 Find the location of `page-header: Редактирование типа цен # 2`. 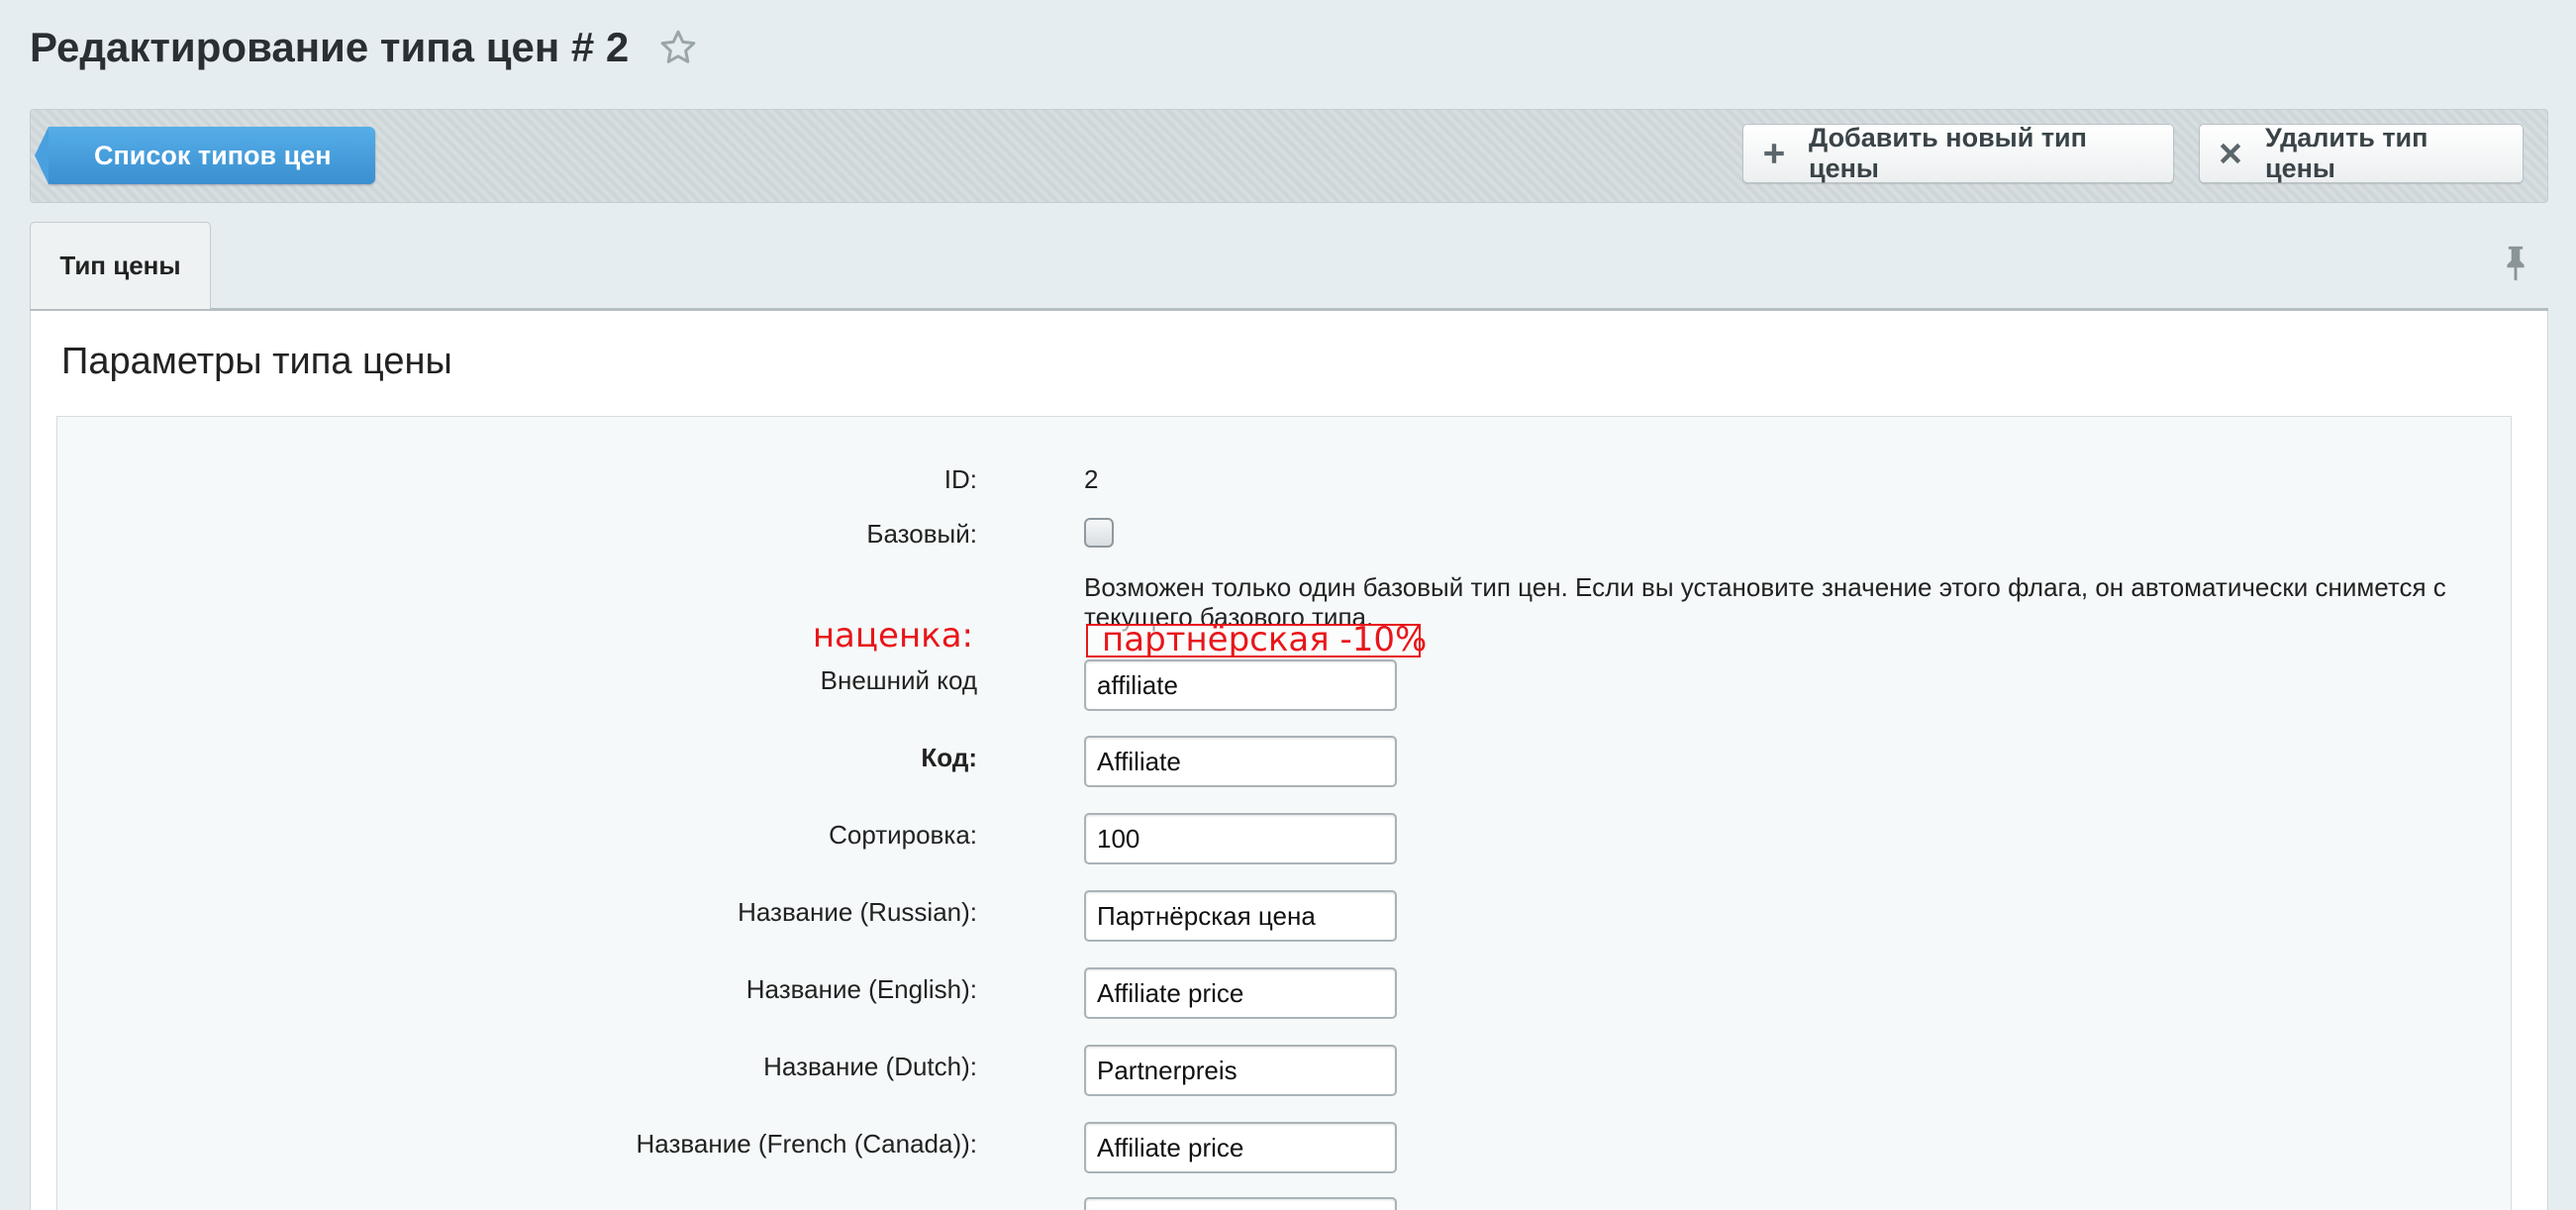

page-header: Редактирование типа цен # 2 is located at coordinates (364, 47).